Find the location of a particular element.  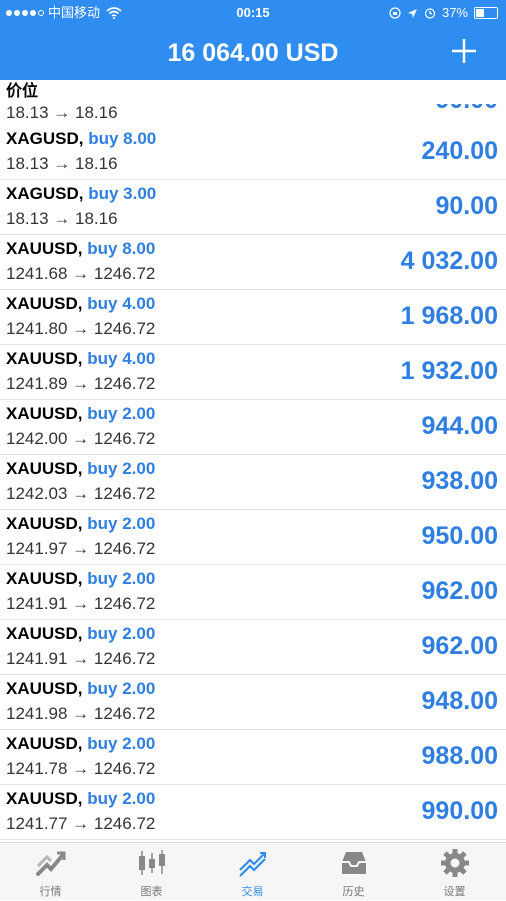

position-row: XAUUSD, buy 2.00 1241.98 → 1246.72 948.00 is located at coordinates (253, 702).